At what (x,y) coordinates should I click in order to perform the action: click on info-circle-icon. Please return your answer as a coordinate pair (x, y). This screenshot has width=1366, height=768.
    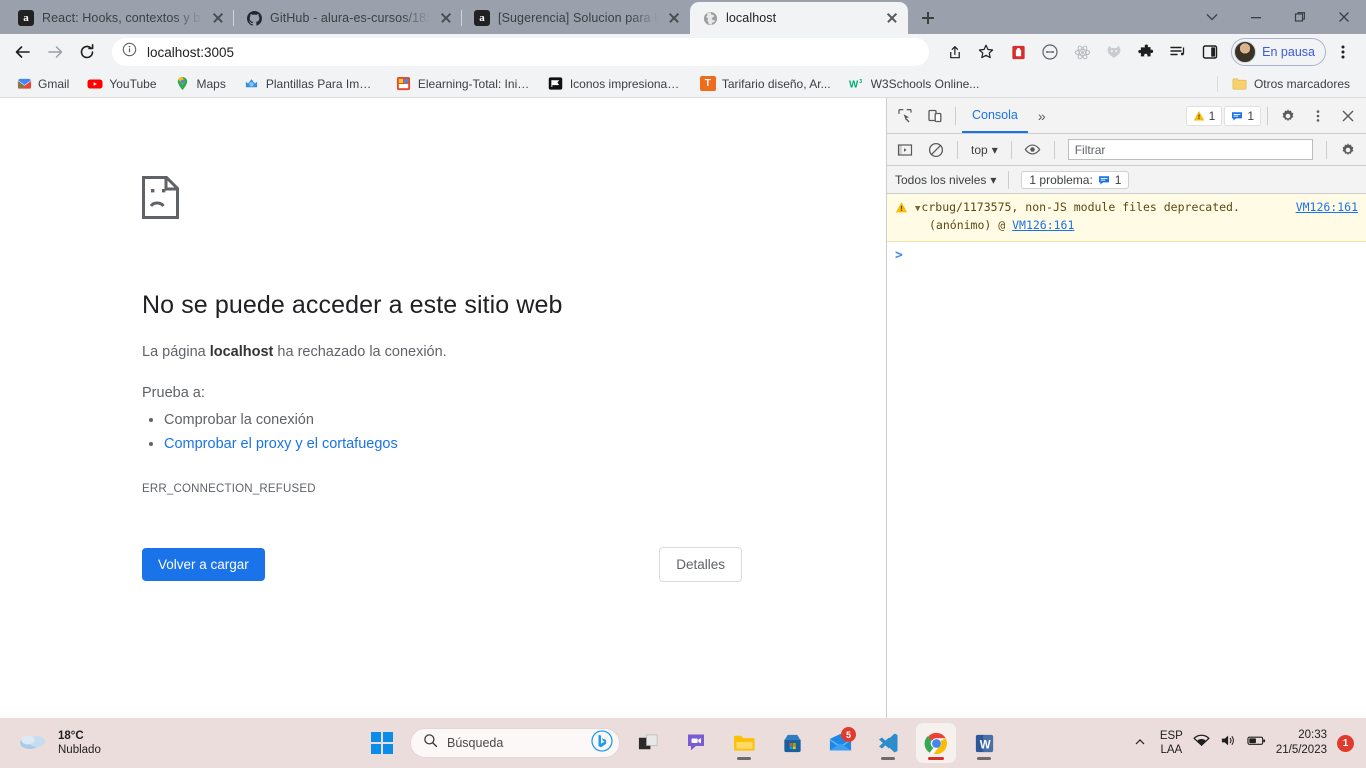
    Looking at the image, I should click on (129, 52).